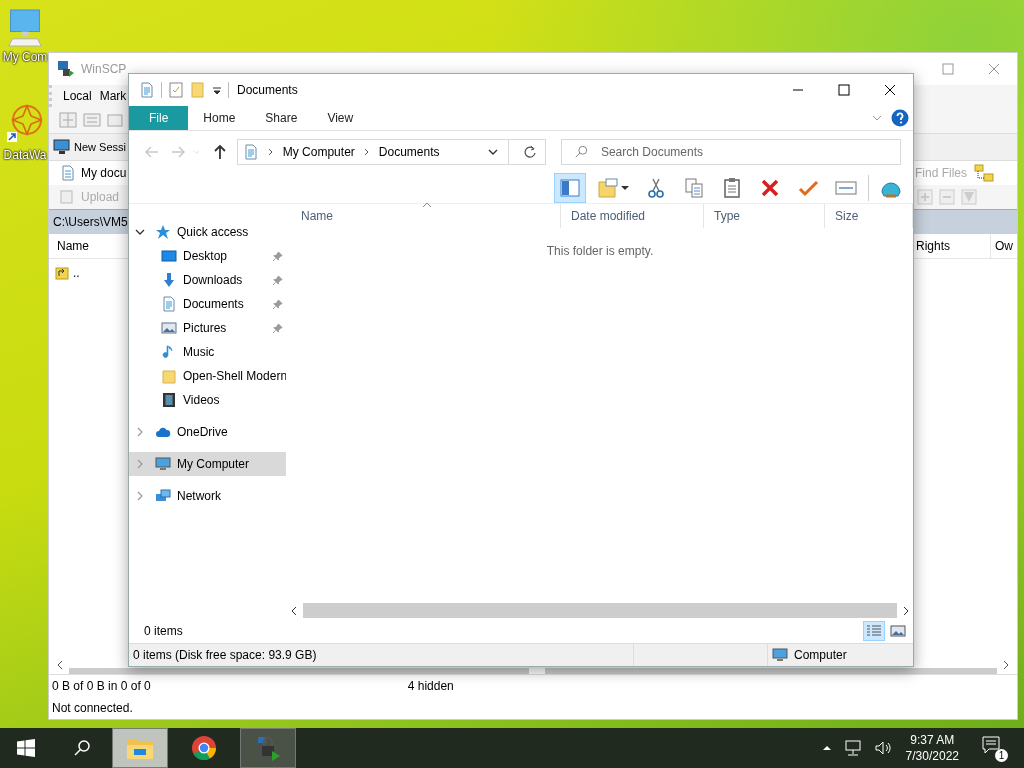 The image size is (1024, 768). I want to click on connection-status: Not connected., so click(92, 708).